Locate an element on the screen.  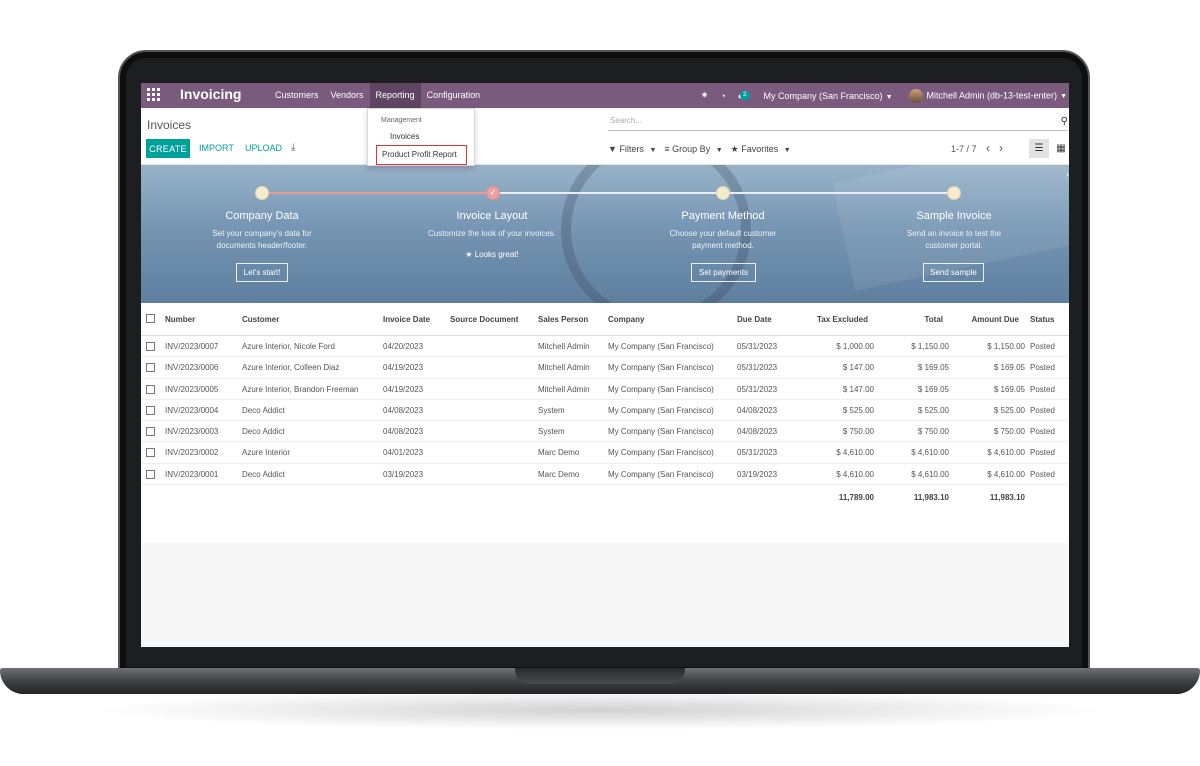
cell-tax-excluded: $ 147.00 is located at coordinates (858, 389).